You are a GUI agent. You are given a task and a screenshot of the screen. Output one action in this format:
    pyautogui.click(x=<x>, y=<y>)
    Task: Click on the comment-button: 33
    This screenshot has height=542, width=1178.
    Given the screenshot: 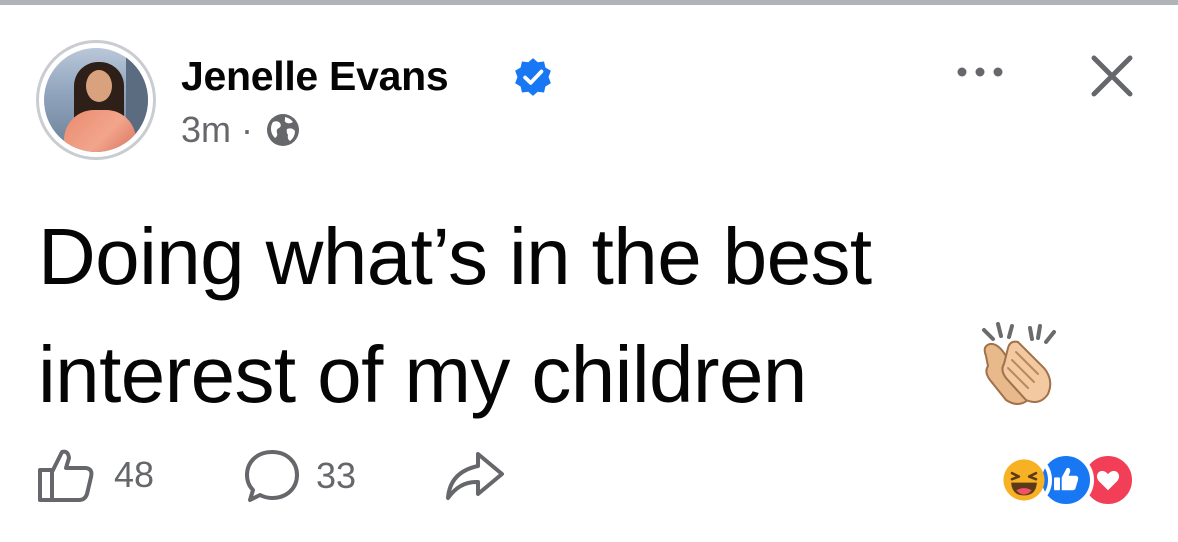 What is the action you would take?
    pyautogui.click(x=299, y=476)
    